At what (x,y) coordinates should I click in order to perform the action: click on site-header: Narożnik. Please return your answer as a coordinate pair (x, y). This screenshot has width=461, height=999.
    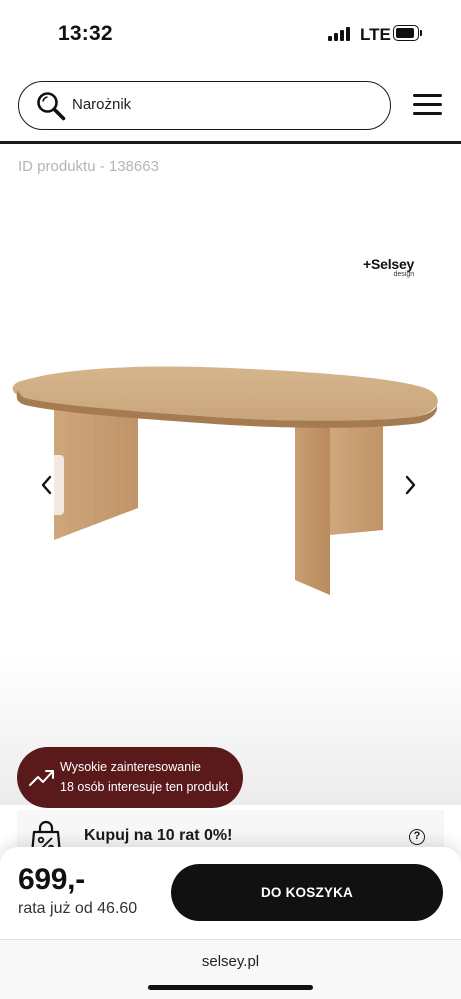
    Looking at the image, I should click on (230, 106).